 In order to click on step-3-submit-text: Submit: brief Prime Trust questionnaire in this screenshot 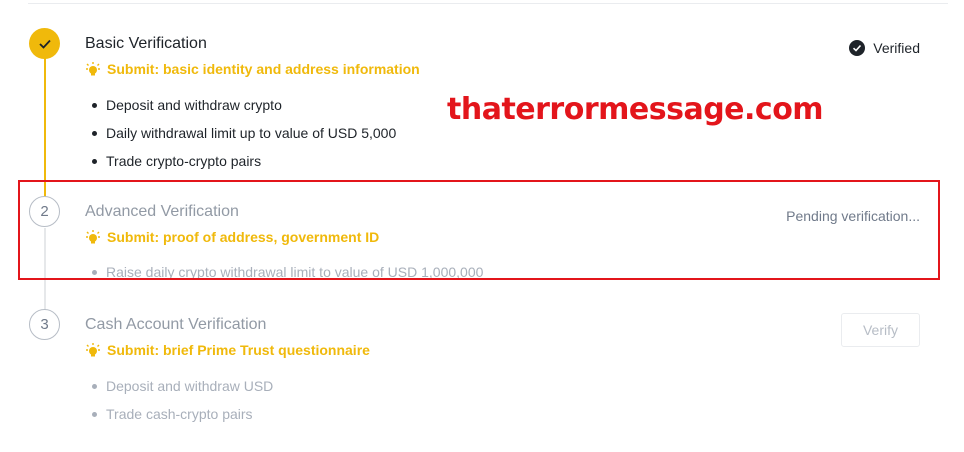, I will do `click(238, 350)`.